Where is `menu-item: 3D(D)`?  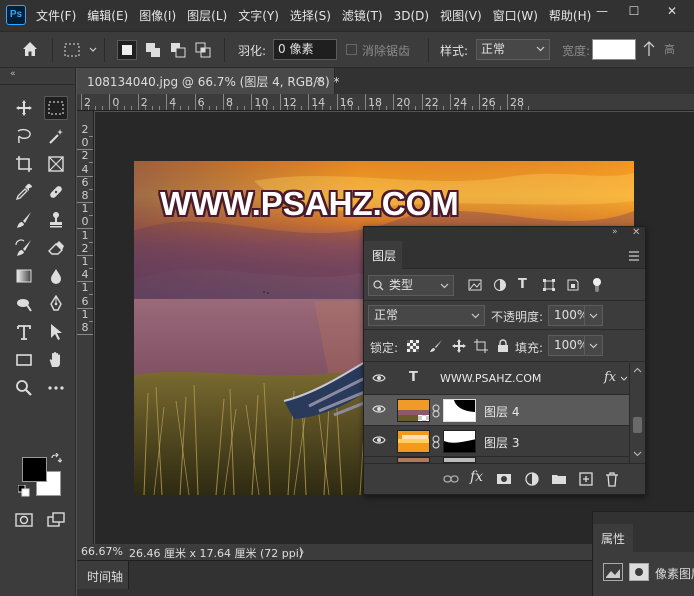 menu-item: 3D(D) is located at coordinates (411, 16).